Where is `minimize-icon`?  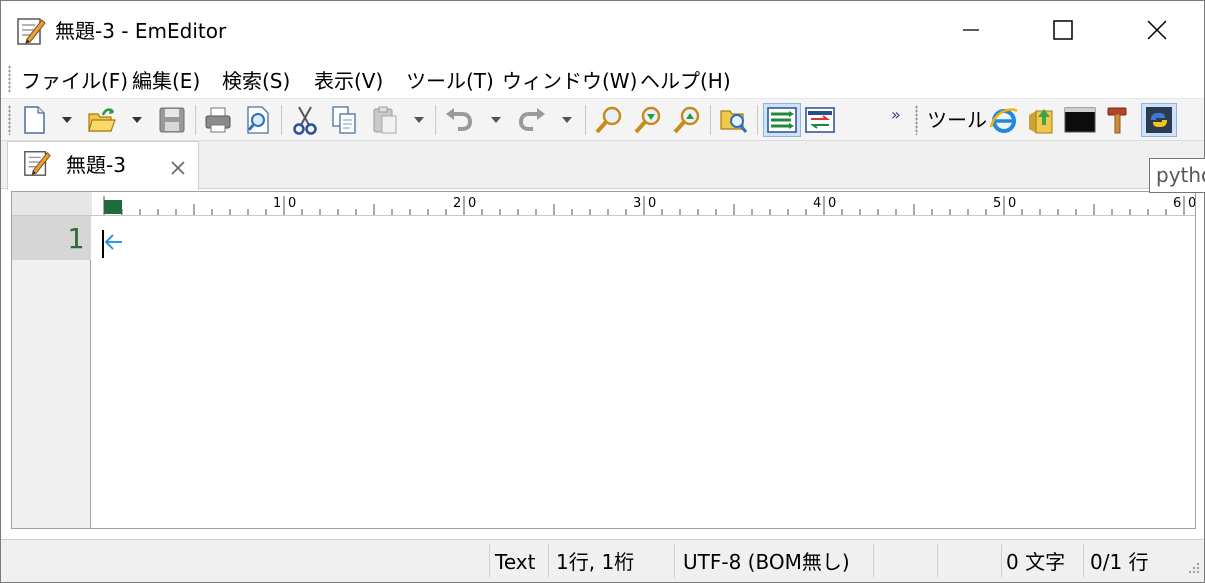
minimize-icon is located at coordinates (971, 30).